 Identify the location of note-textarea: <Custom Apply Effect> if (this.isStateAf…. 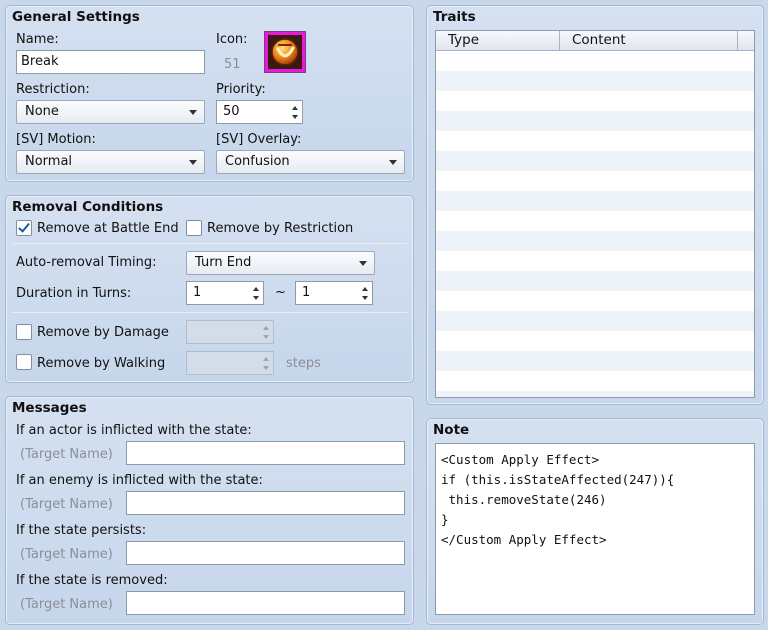
(595, 529).